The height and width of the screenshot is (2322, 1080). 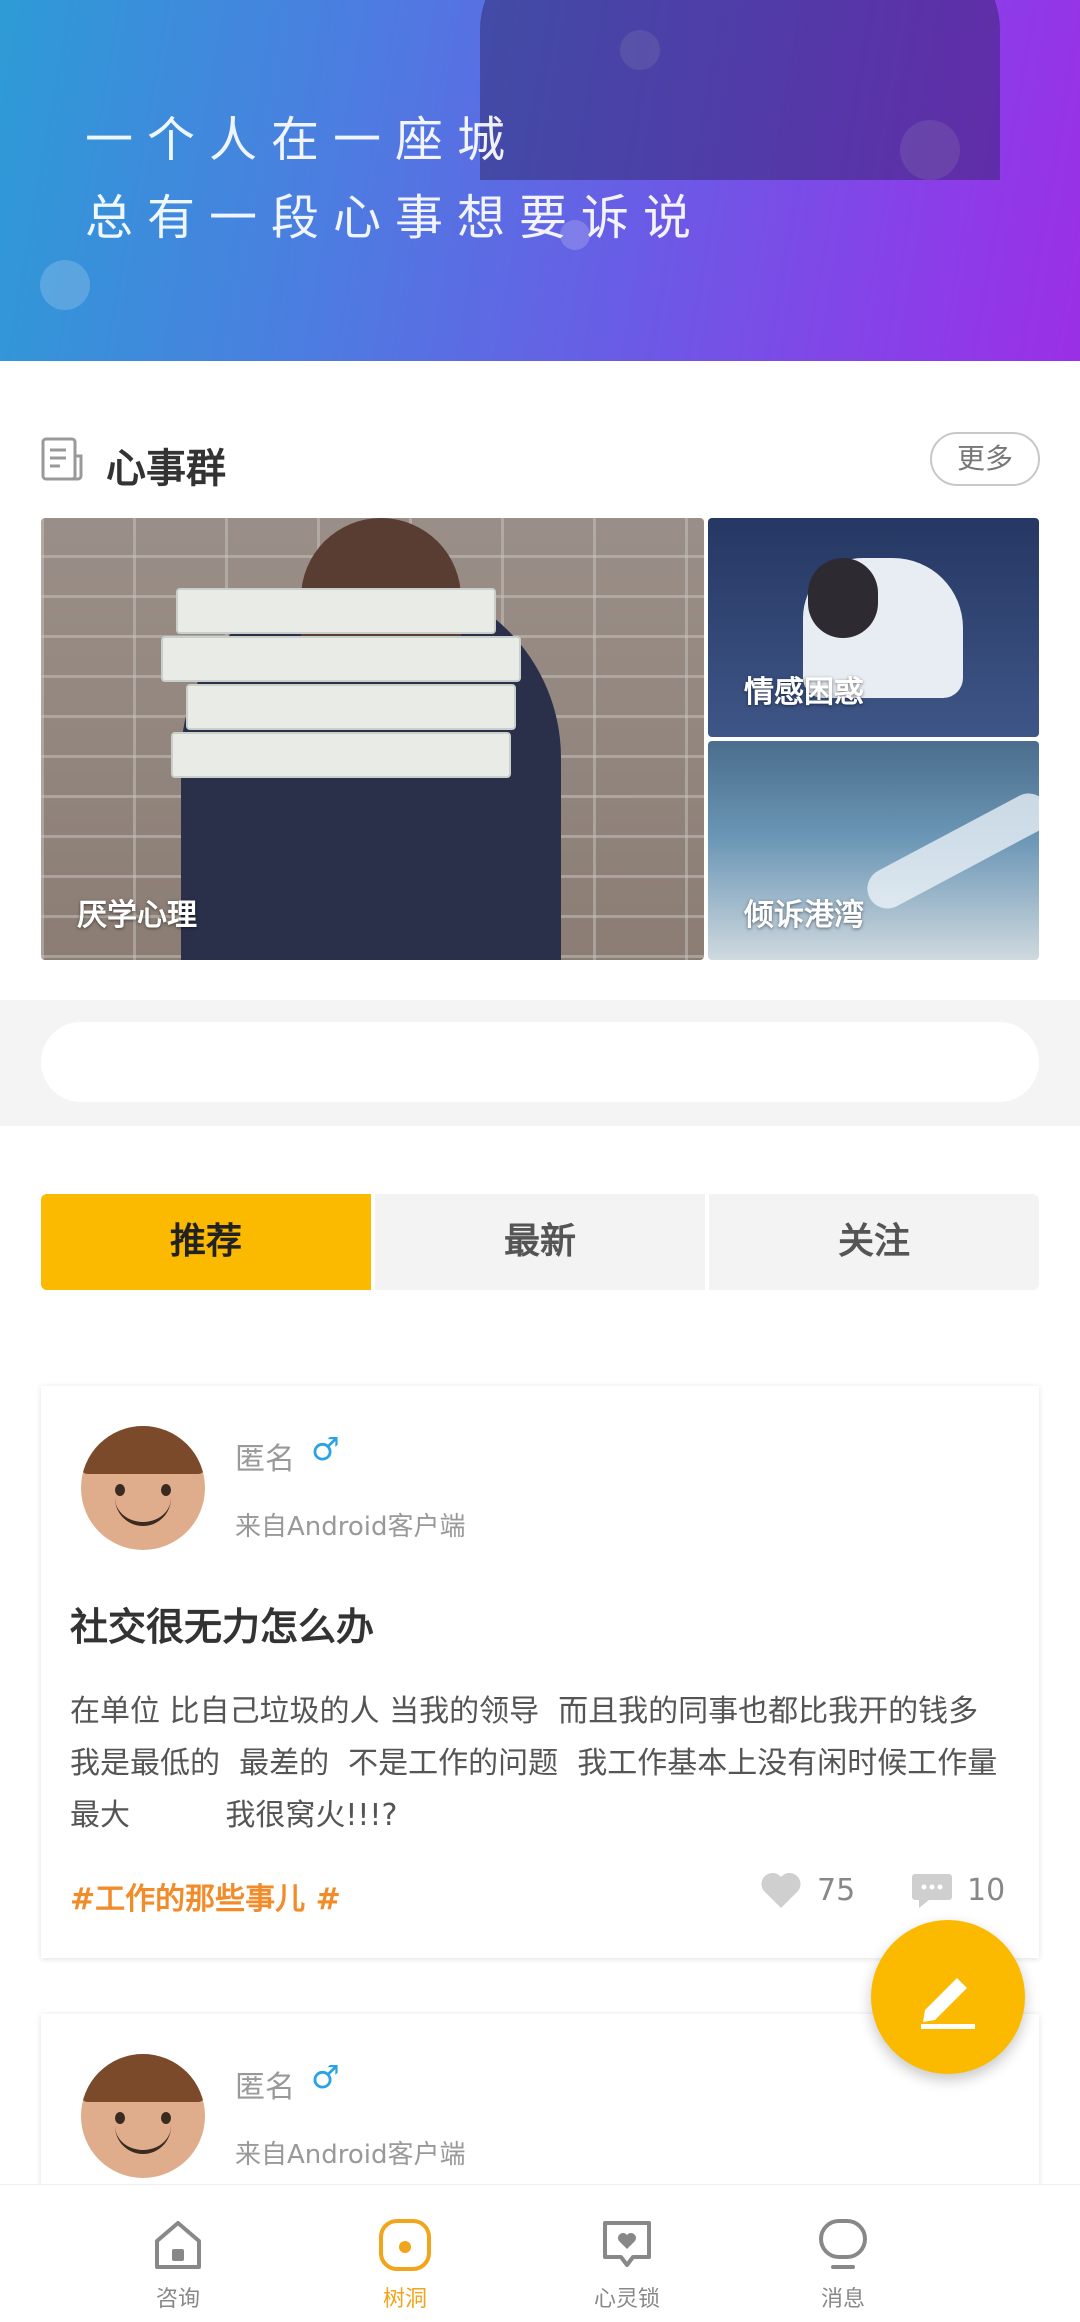 I want to click on group-card-emotion: 情感困惑, so click(x=873, y=627).